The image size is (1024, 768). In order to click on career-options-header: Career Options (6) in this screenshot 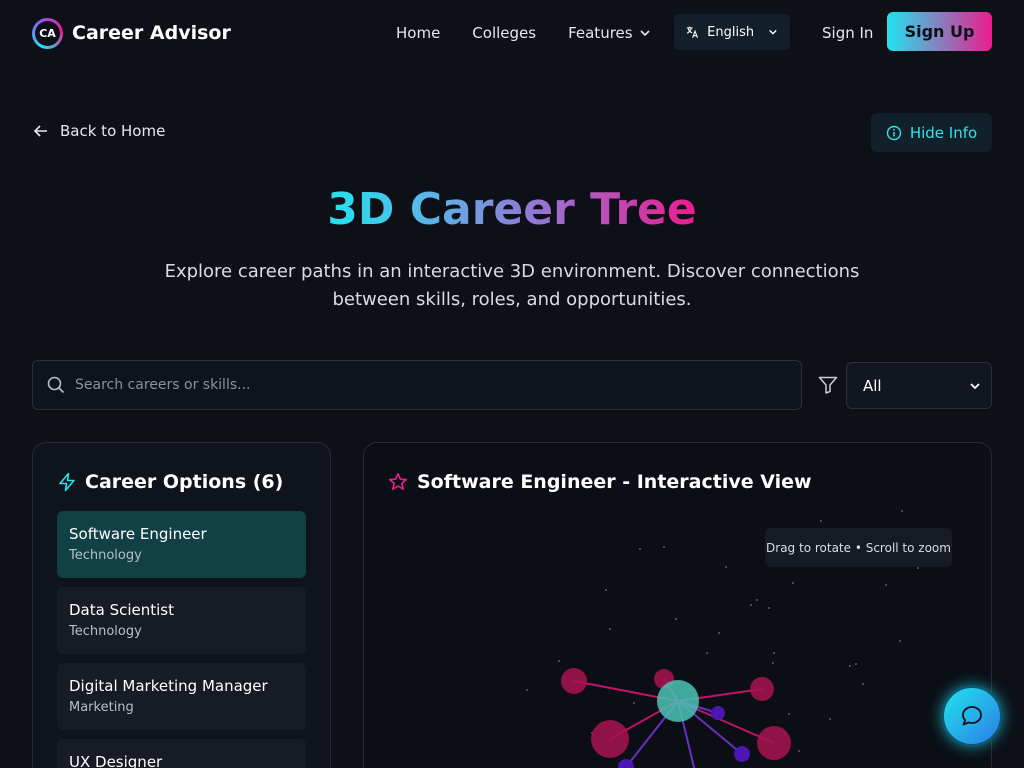, I will do `click(170, 482)`.